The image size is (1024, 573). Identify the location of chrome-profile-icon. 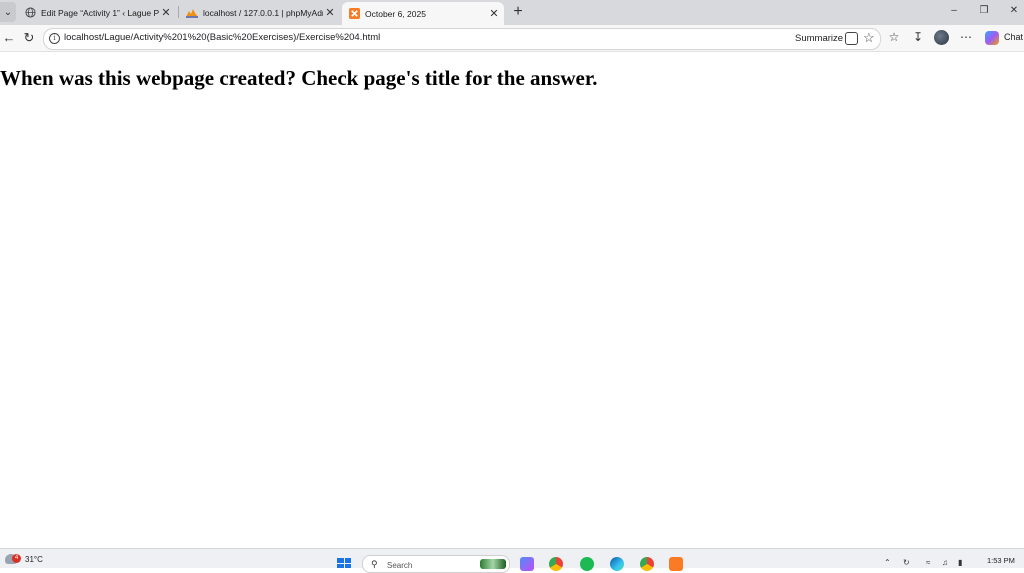
(647, 564).